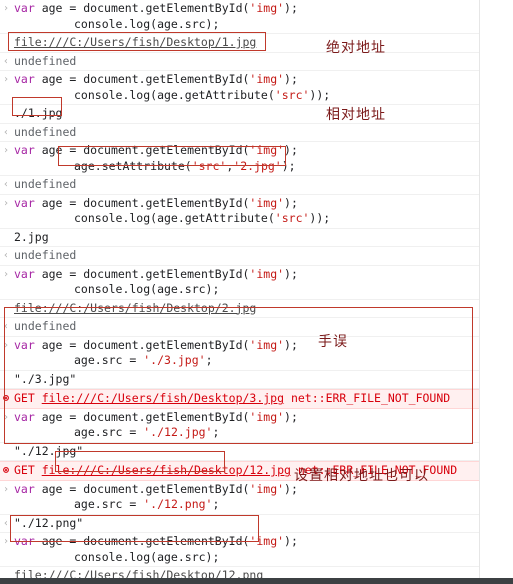 The height and width of the screenshot is (584, 513). What do you see at coordinates (356, 115) in the screenshot?
I see `annotation-label: 相对地址` at bounding box center [356, 115].